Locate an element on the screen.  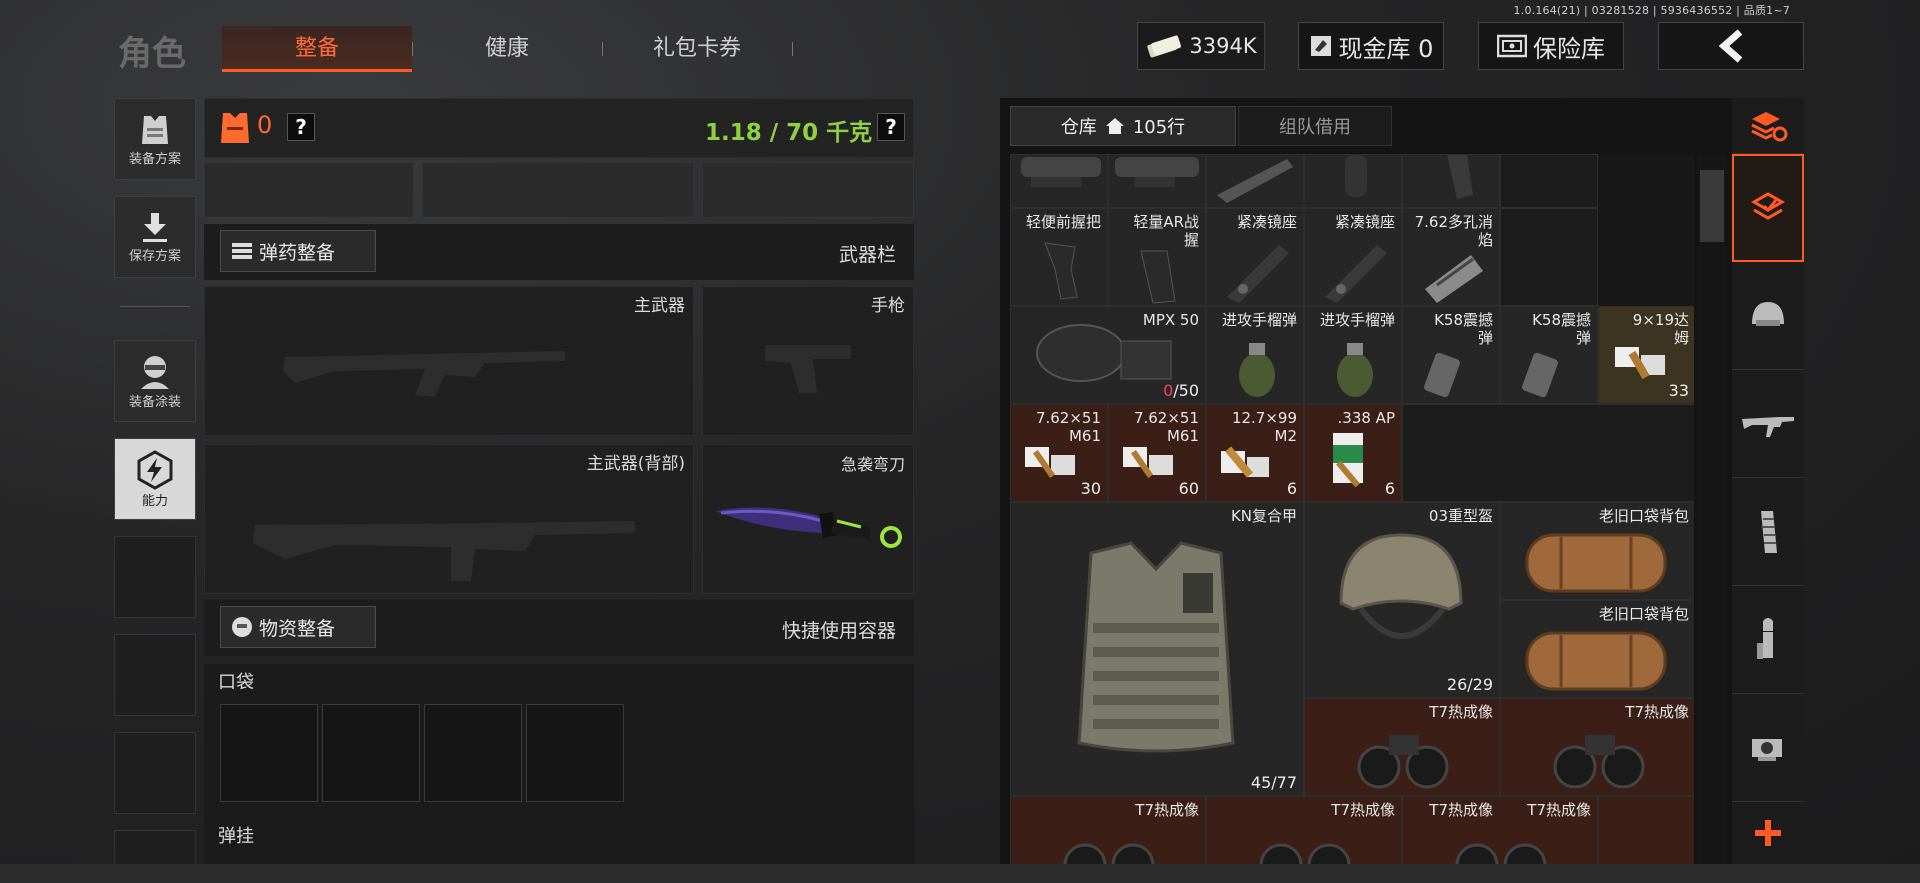
tab-gift-cards: 礼包卡券 is located at coordinates (697, 49).